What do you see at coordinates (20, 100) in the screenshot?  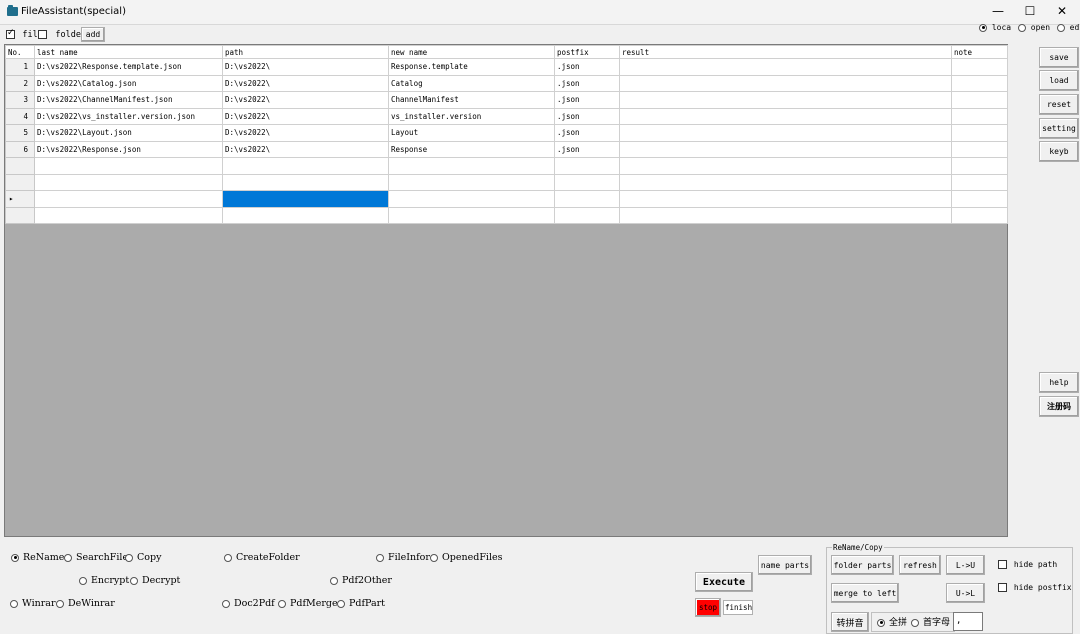 I see `row-number: 3` at bounding box center [20, 100].